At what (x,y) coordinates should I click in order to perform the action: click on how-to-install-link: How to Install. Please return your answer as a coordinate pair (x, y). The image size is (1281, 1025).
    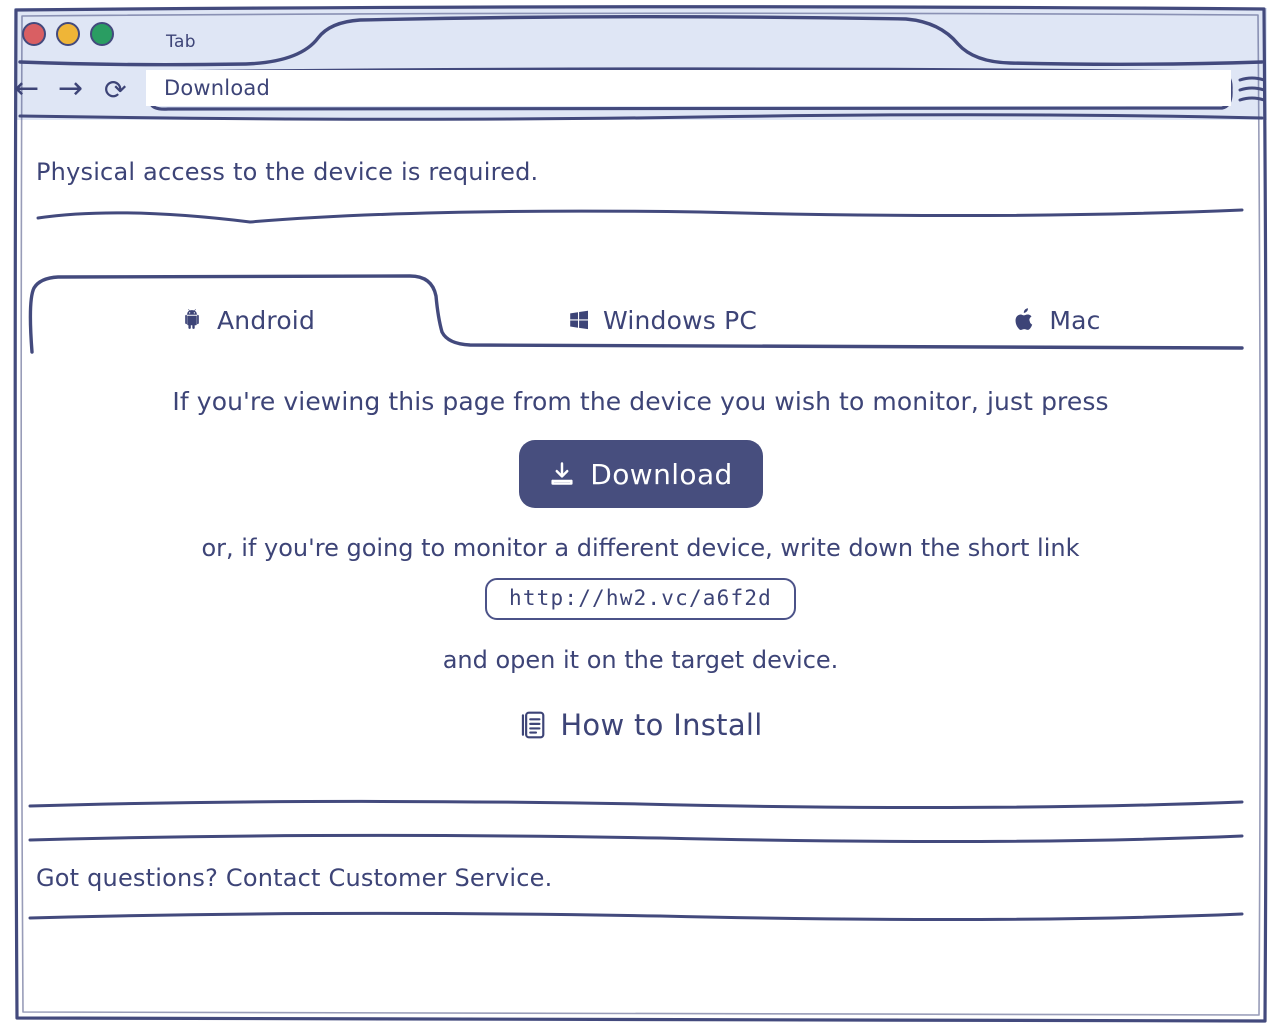
    Looking at the image, I should click on (640, 725).